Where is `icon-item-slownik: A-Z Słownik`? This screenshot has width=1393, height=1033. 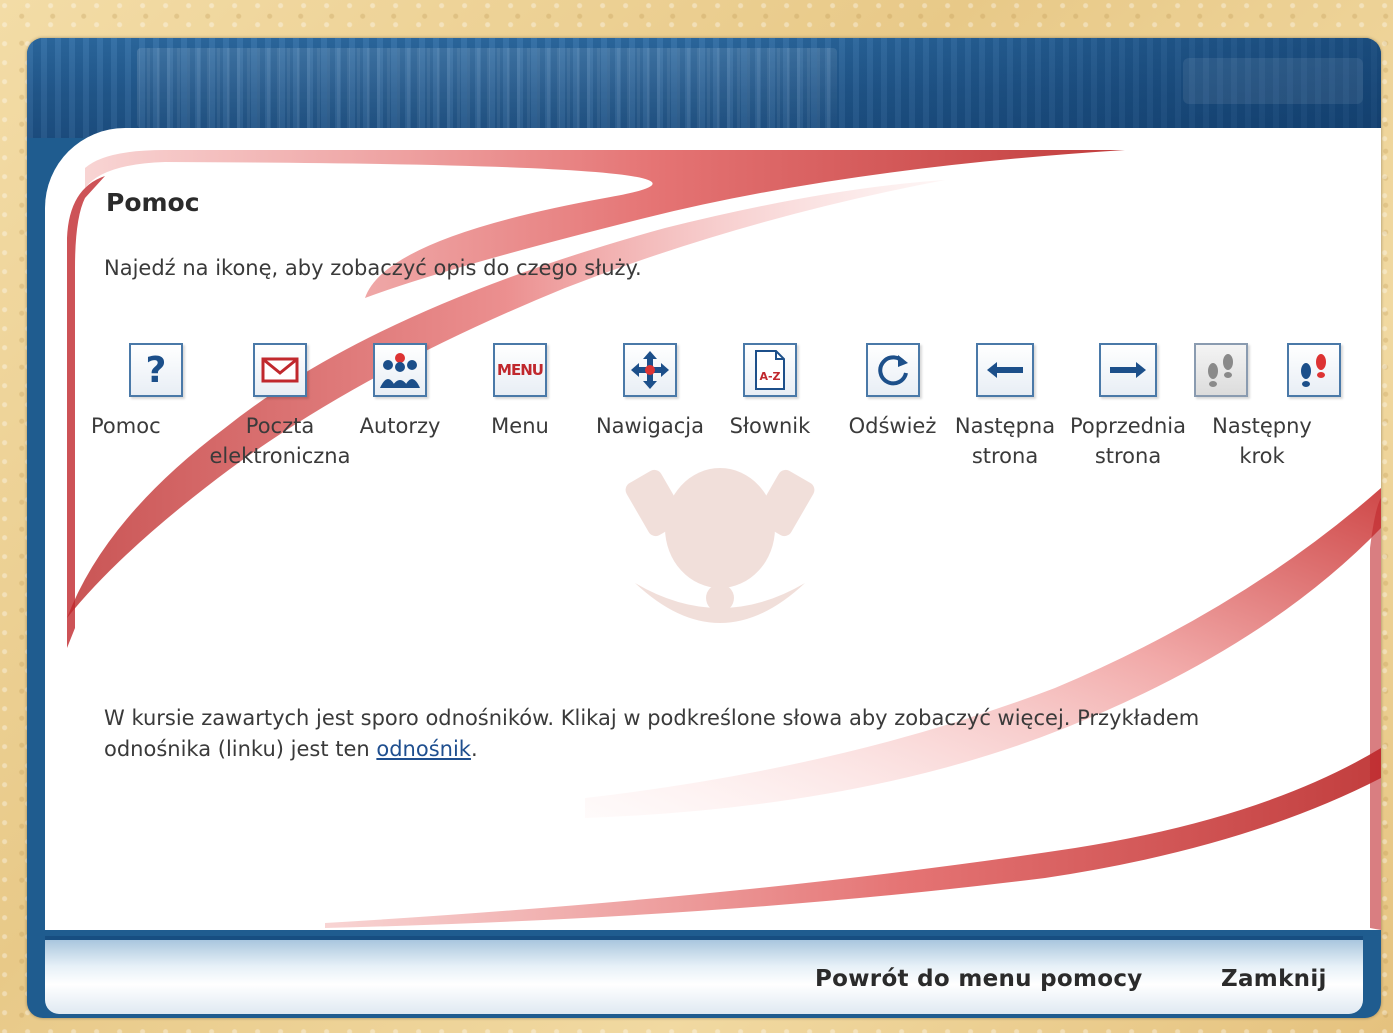 icon-item-slownik: A-Z Słownik is located at coordinates (770, 392).